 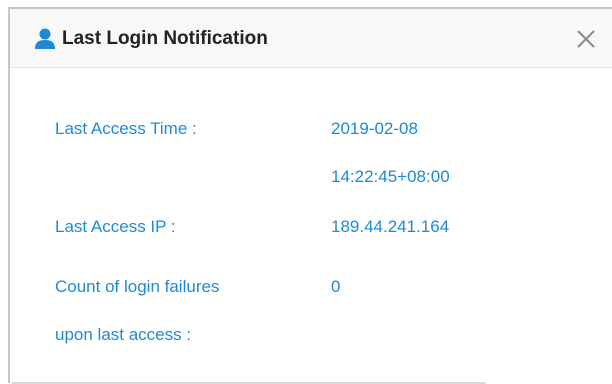 What do you see at coordinates (115, 226) in the screenshot?
I see `last-access-ip-label: Last Access IP :` at bounding box center [115, 226].